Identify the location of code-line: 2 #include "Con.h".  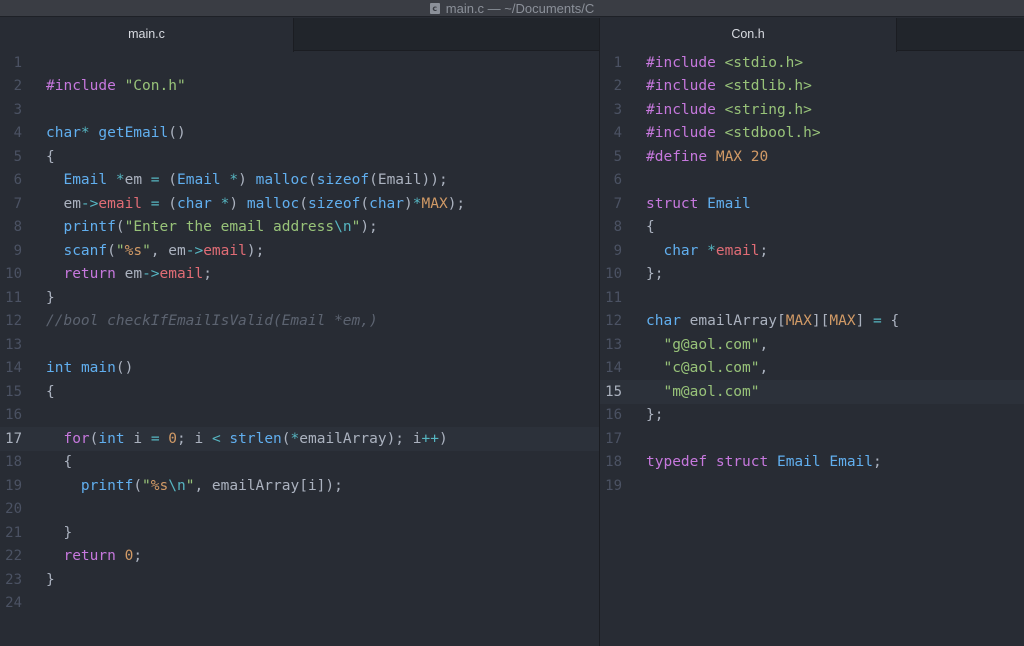
(299, 87).